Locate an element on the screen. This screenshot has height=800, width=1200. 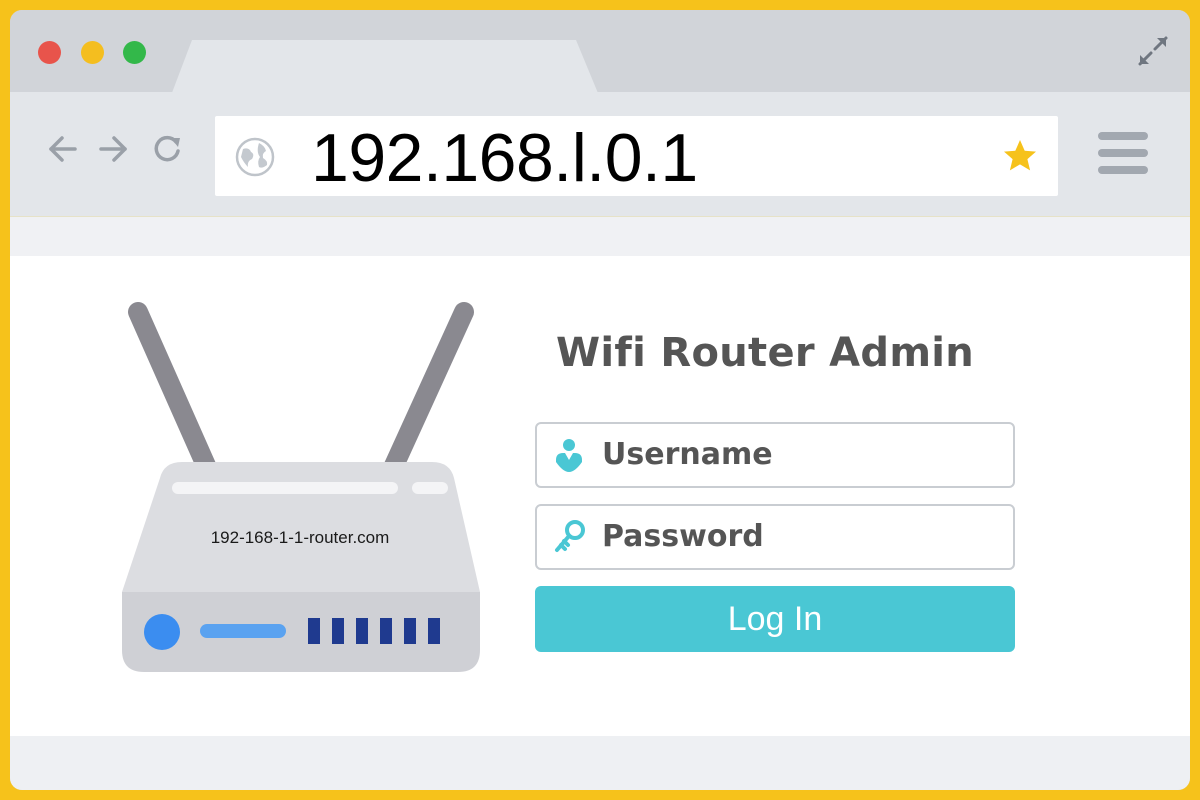
user-icon is located at coordinates (569, 455).